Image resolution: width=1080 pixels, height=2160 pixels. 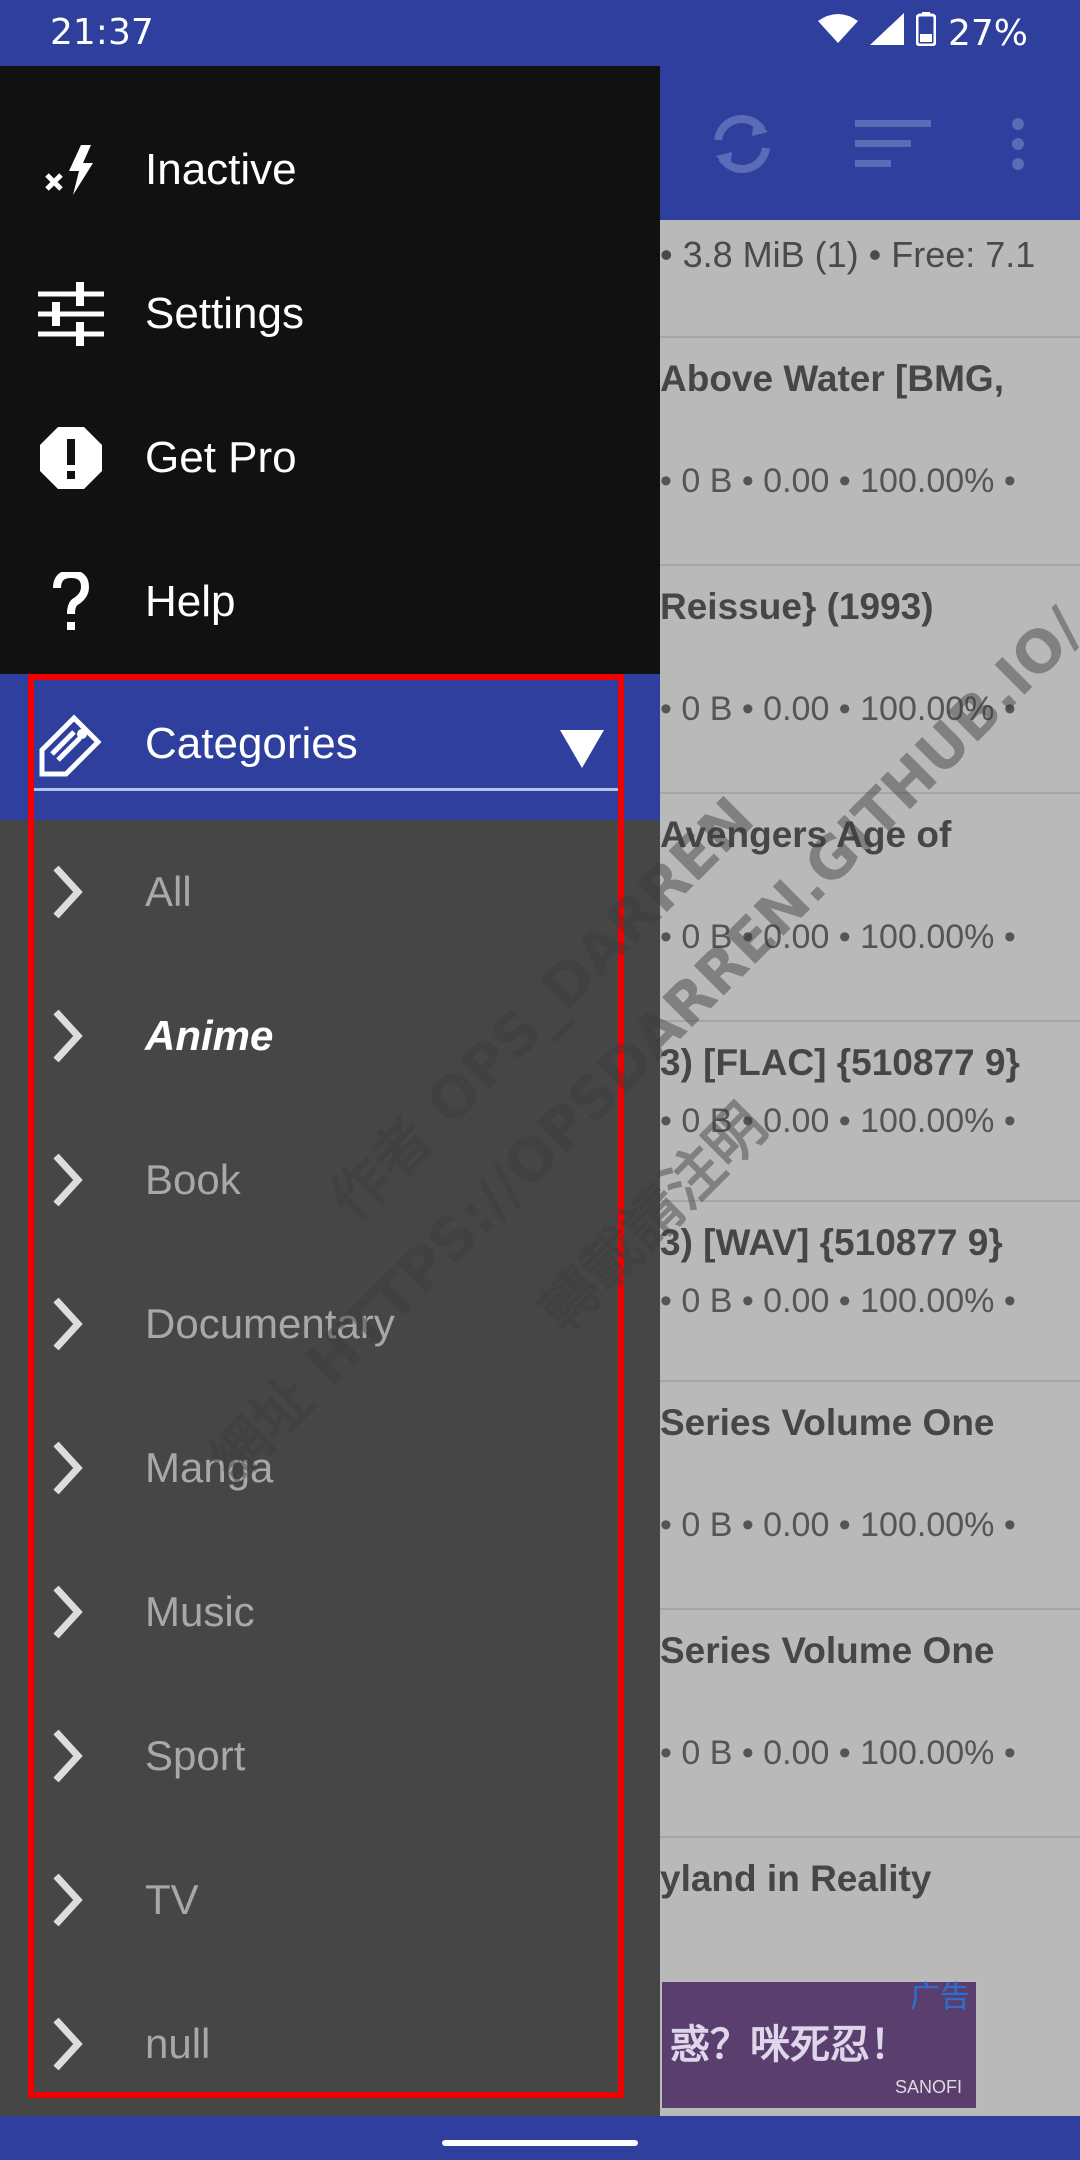 I want to click on battery-percent: 27%, so click(x=987, y=33).